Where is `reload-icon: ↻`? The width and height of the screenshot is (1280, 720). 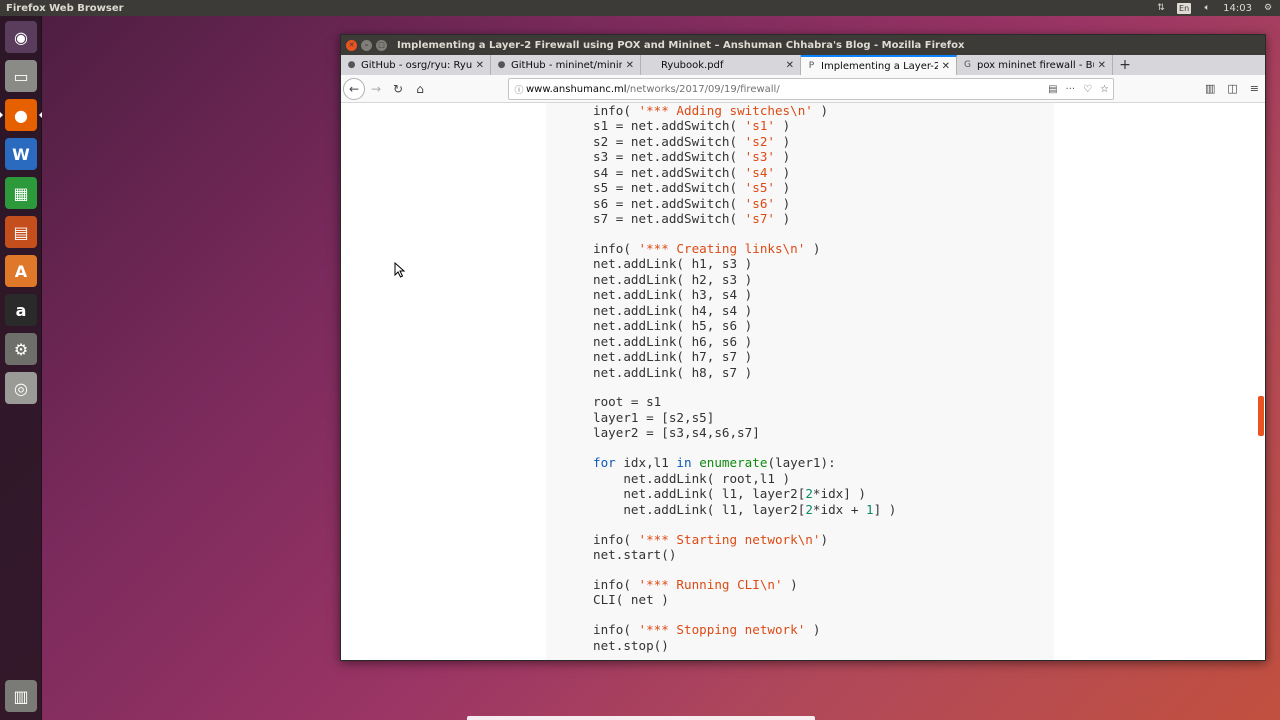
reload-icon: ↻ is located at coordinates (398, 88).